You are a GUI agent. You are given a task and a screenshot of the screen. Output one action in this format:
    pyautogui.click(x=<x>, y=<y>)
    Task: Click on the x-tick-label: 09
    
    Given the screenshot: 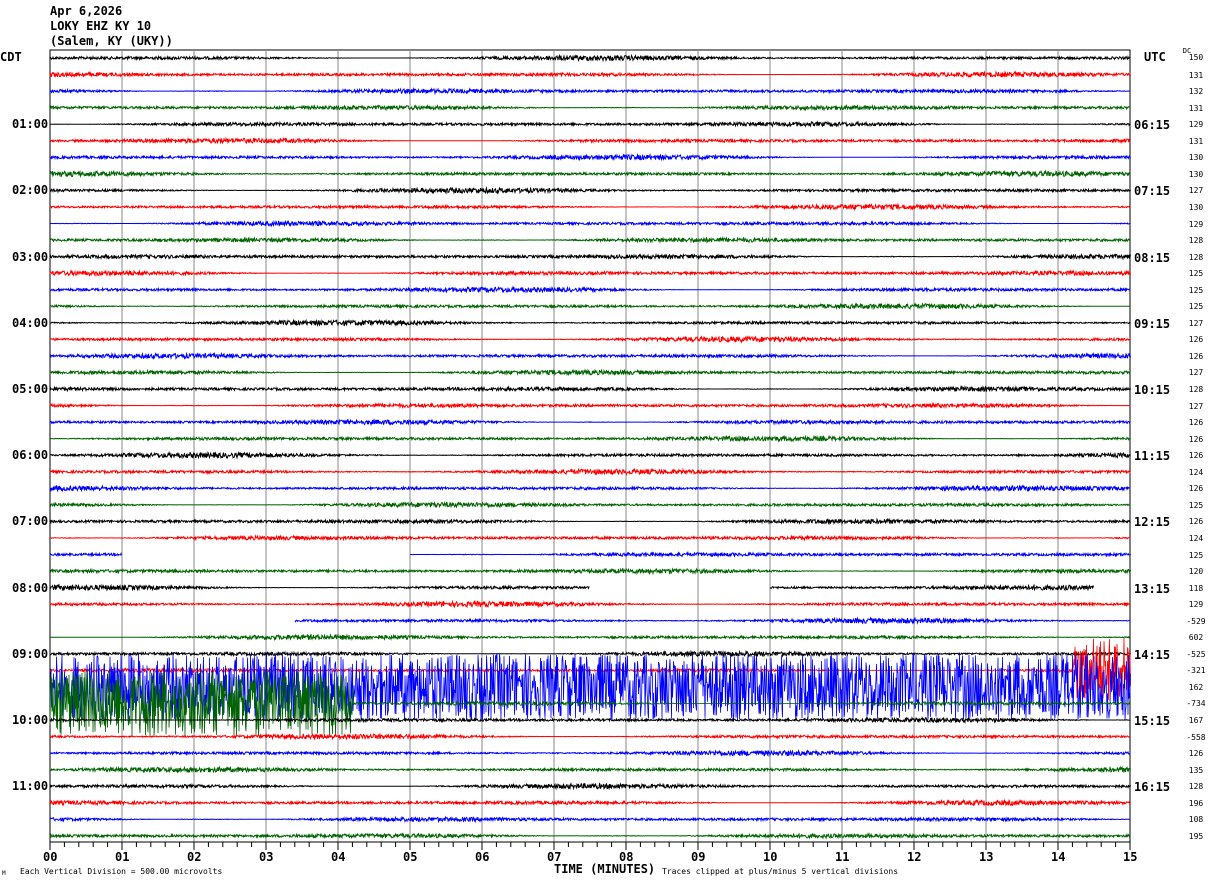 What is the action you would take?
    pyautogui.click(x=698, y=857)
    